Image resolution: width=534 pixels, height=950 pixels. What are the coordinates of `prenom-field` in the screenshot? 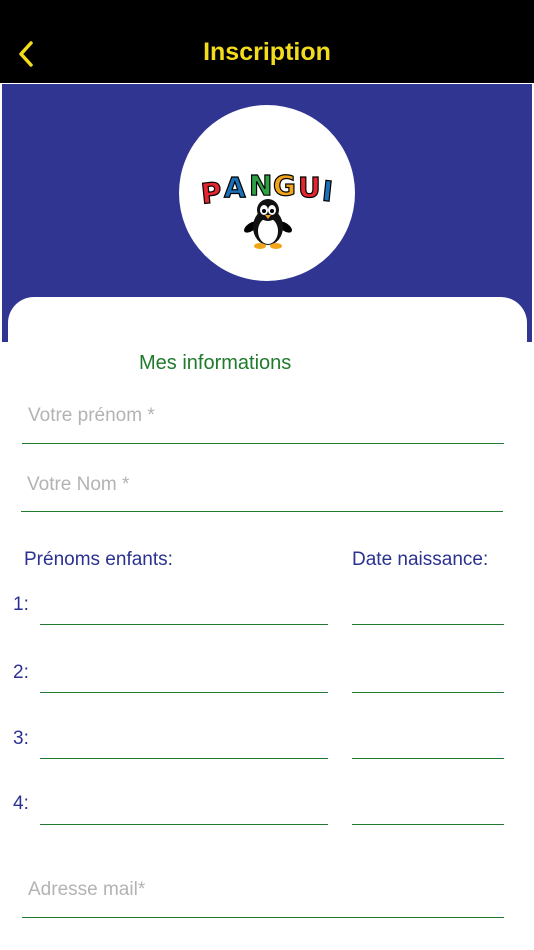 It's located at (263, 416).